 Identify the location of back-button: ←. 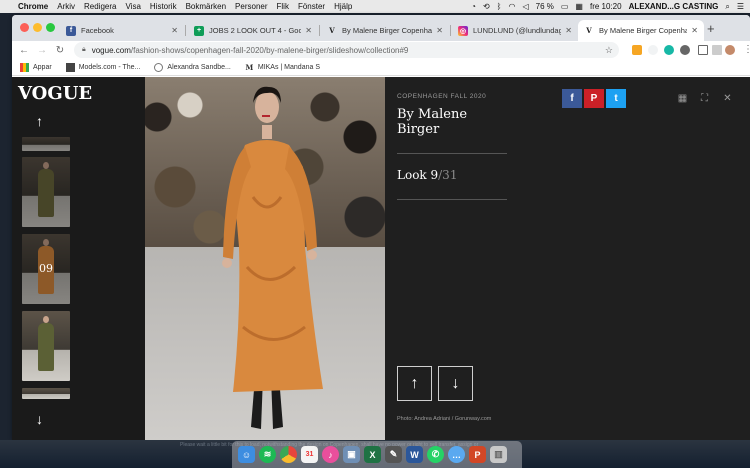
(24, 50).